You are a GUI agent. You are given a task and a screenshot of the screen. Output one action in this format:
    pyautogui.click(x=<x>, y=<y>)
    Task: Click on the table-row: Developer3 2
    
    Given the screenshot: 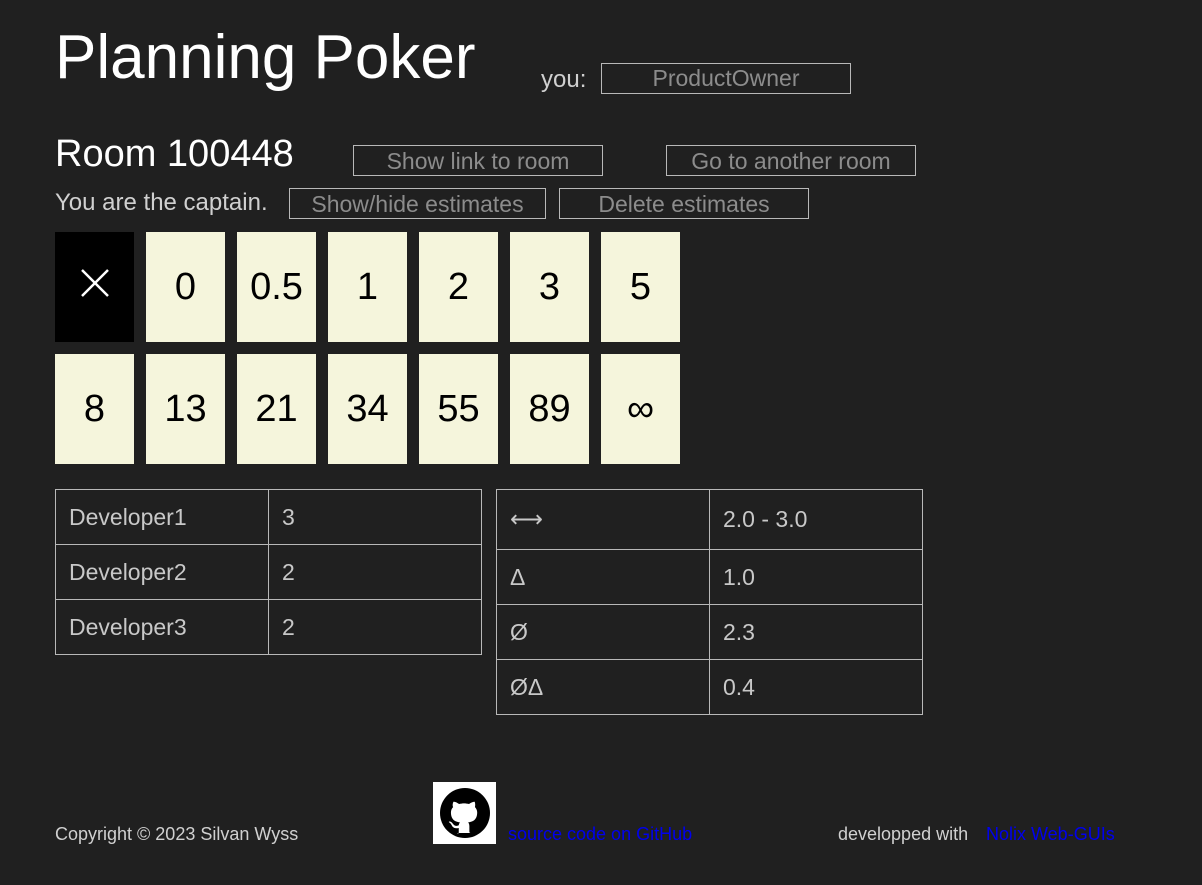 What is the action you would take?
    pyautogui.click(x=268, y=627)
    